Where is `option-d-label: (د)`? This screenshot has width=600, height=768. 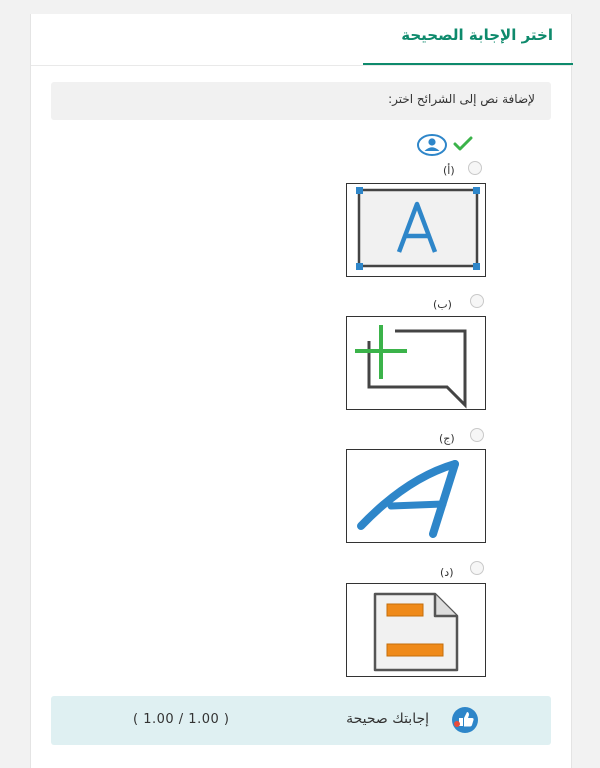
option-d-label: (د) is located at coordinates (447, 572).